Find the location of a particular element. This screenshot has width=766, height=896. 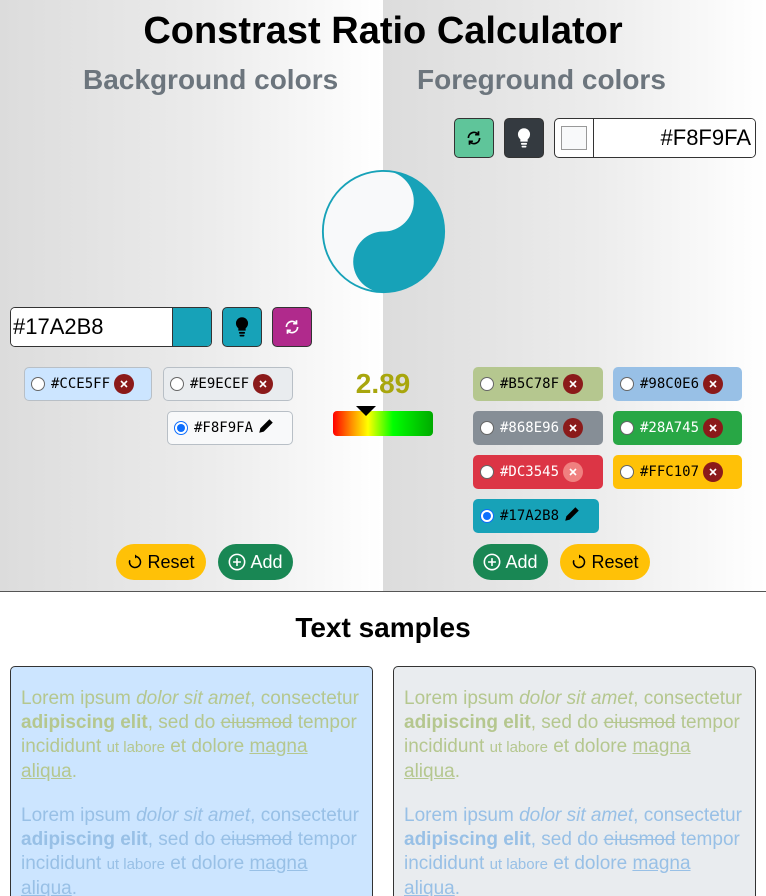

background-reset-button: Reset is located at coordinates (161, 562).